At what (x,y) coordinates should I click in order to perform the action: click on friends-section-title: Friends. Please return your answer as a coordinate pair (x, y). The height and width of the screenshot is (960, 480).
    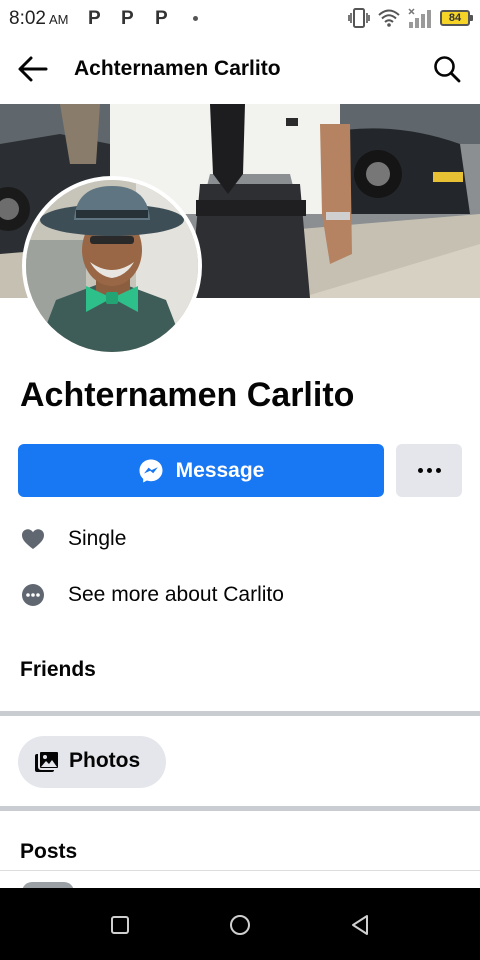
    Looking at the image, I should click on (58, 670).